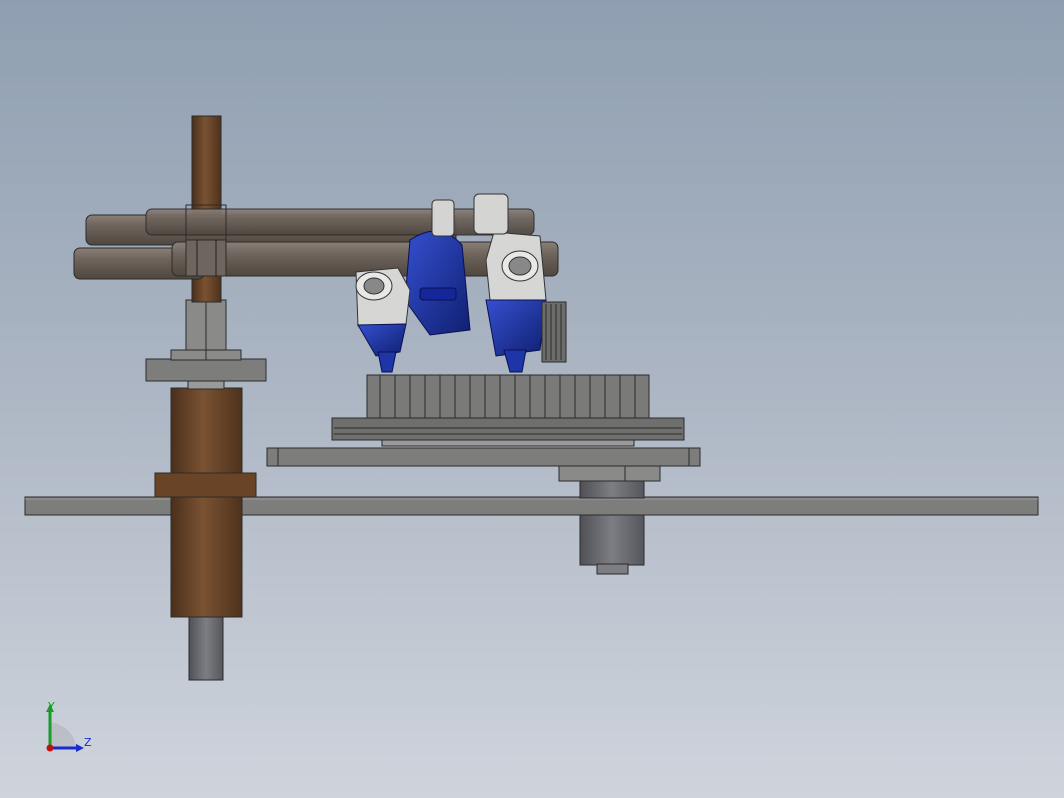 Image resolution: width=1064 pixels, height=798 pixels. What do you see at coordinates (63, 735) in the screenshot?
I see `triad-plane-icon` at bounding box center [63, 735].